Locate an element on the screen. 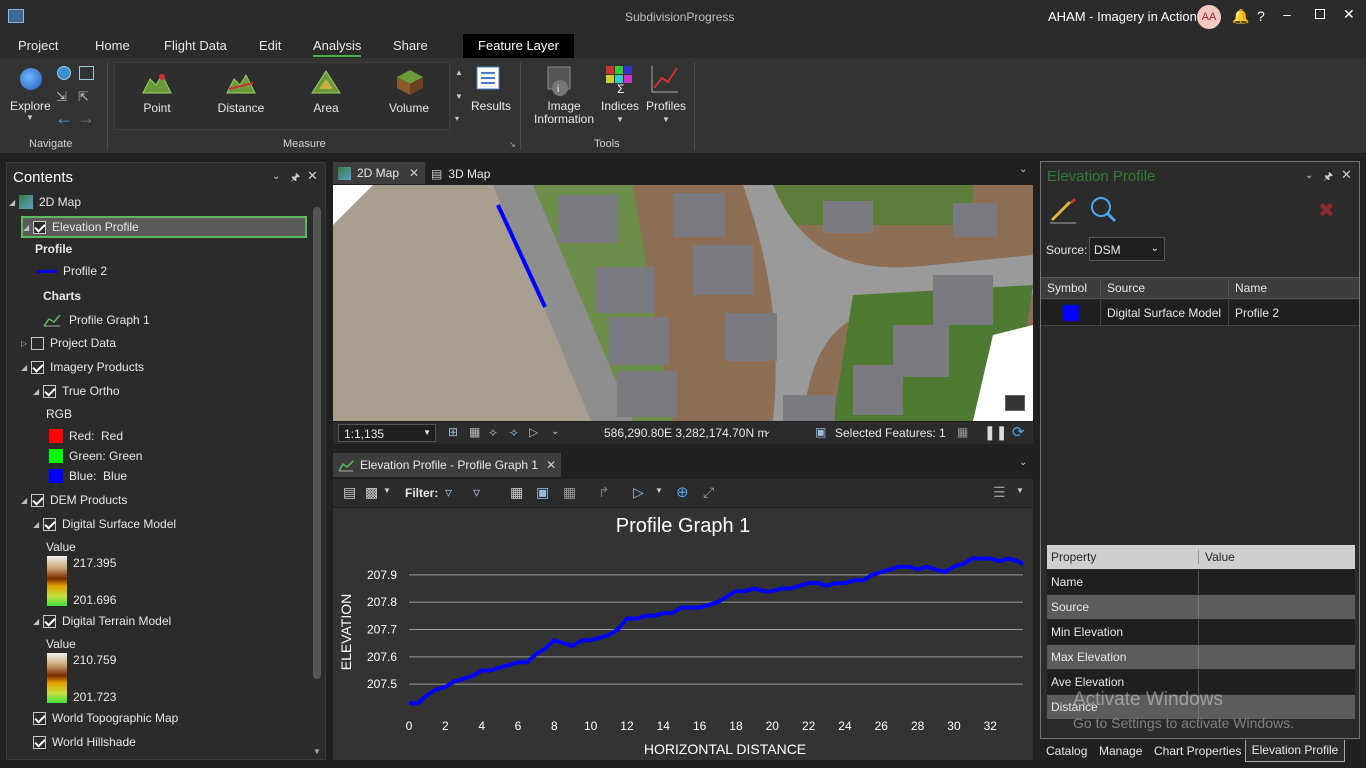 This screenshot has height=768, width=1366. zoom-layer-icon is located at coordinates (86, 73).